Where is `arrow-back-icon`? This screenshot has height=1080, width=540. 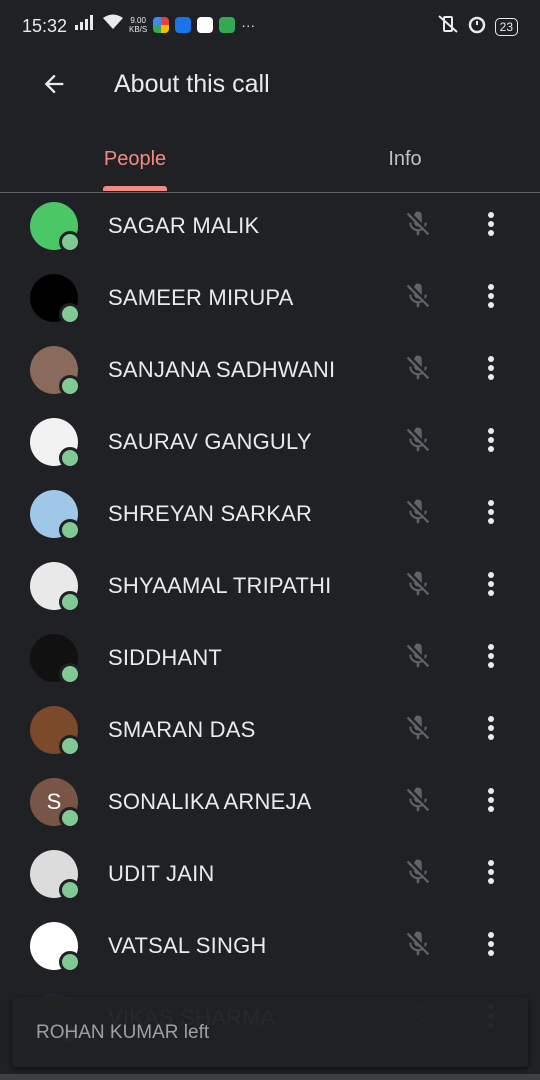 arrow-back-icon is located at coordinates (54, 86).